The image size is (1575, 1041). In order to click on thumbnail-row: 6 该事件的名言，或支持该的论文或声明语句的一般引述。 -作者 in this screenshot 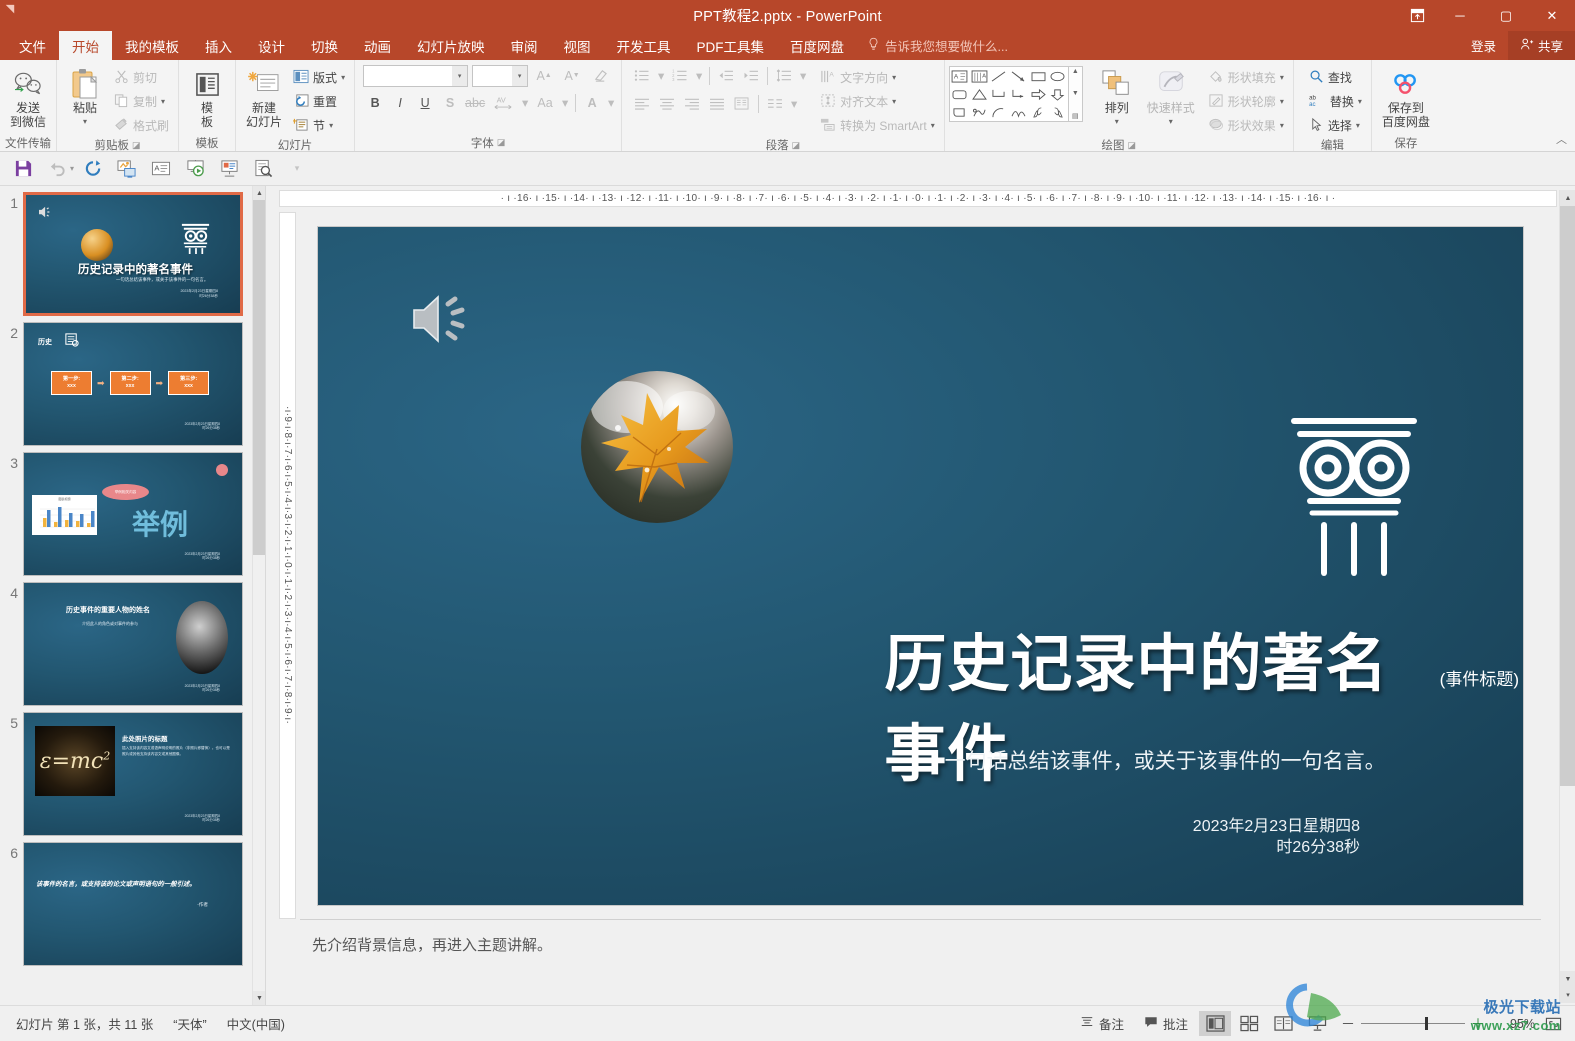, I will do `click(132, 901)`.